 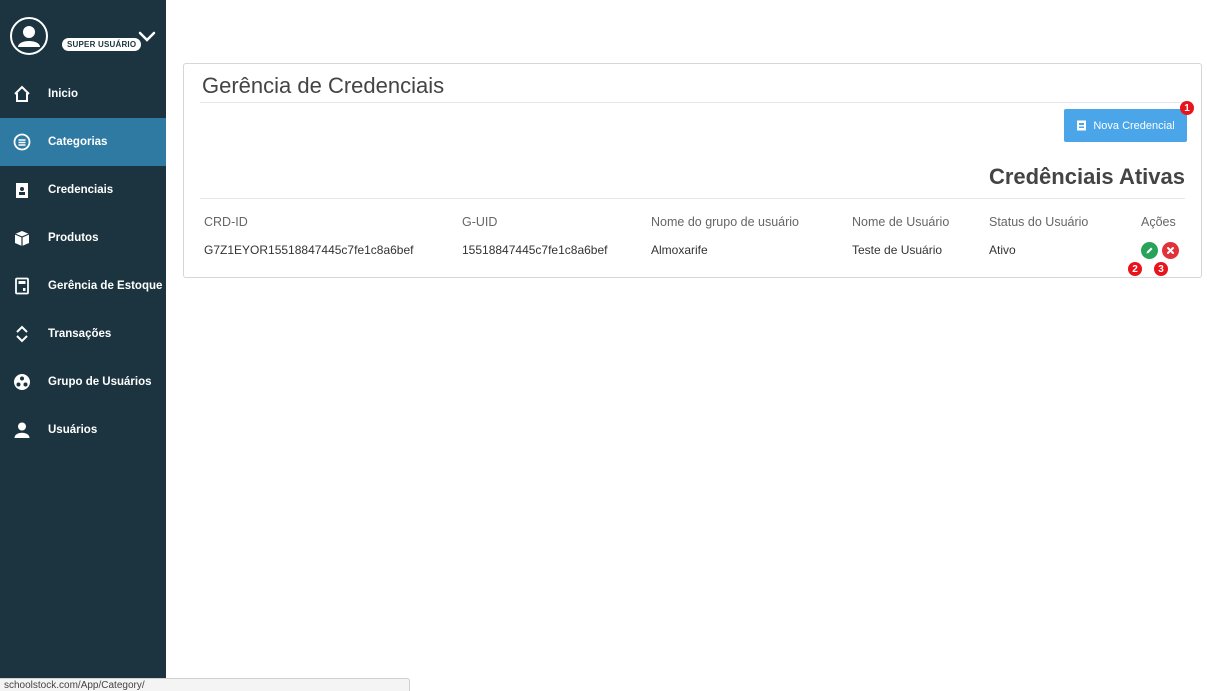 What do you see at coordinates (22, 238) in the screenshot?
I see `box-icon` at bounding box center [22, 238].